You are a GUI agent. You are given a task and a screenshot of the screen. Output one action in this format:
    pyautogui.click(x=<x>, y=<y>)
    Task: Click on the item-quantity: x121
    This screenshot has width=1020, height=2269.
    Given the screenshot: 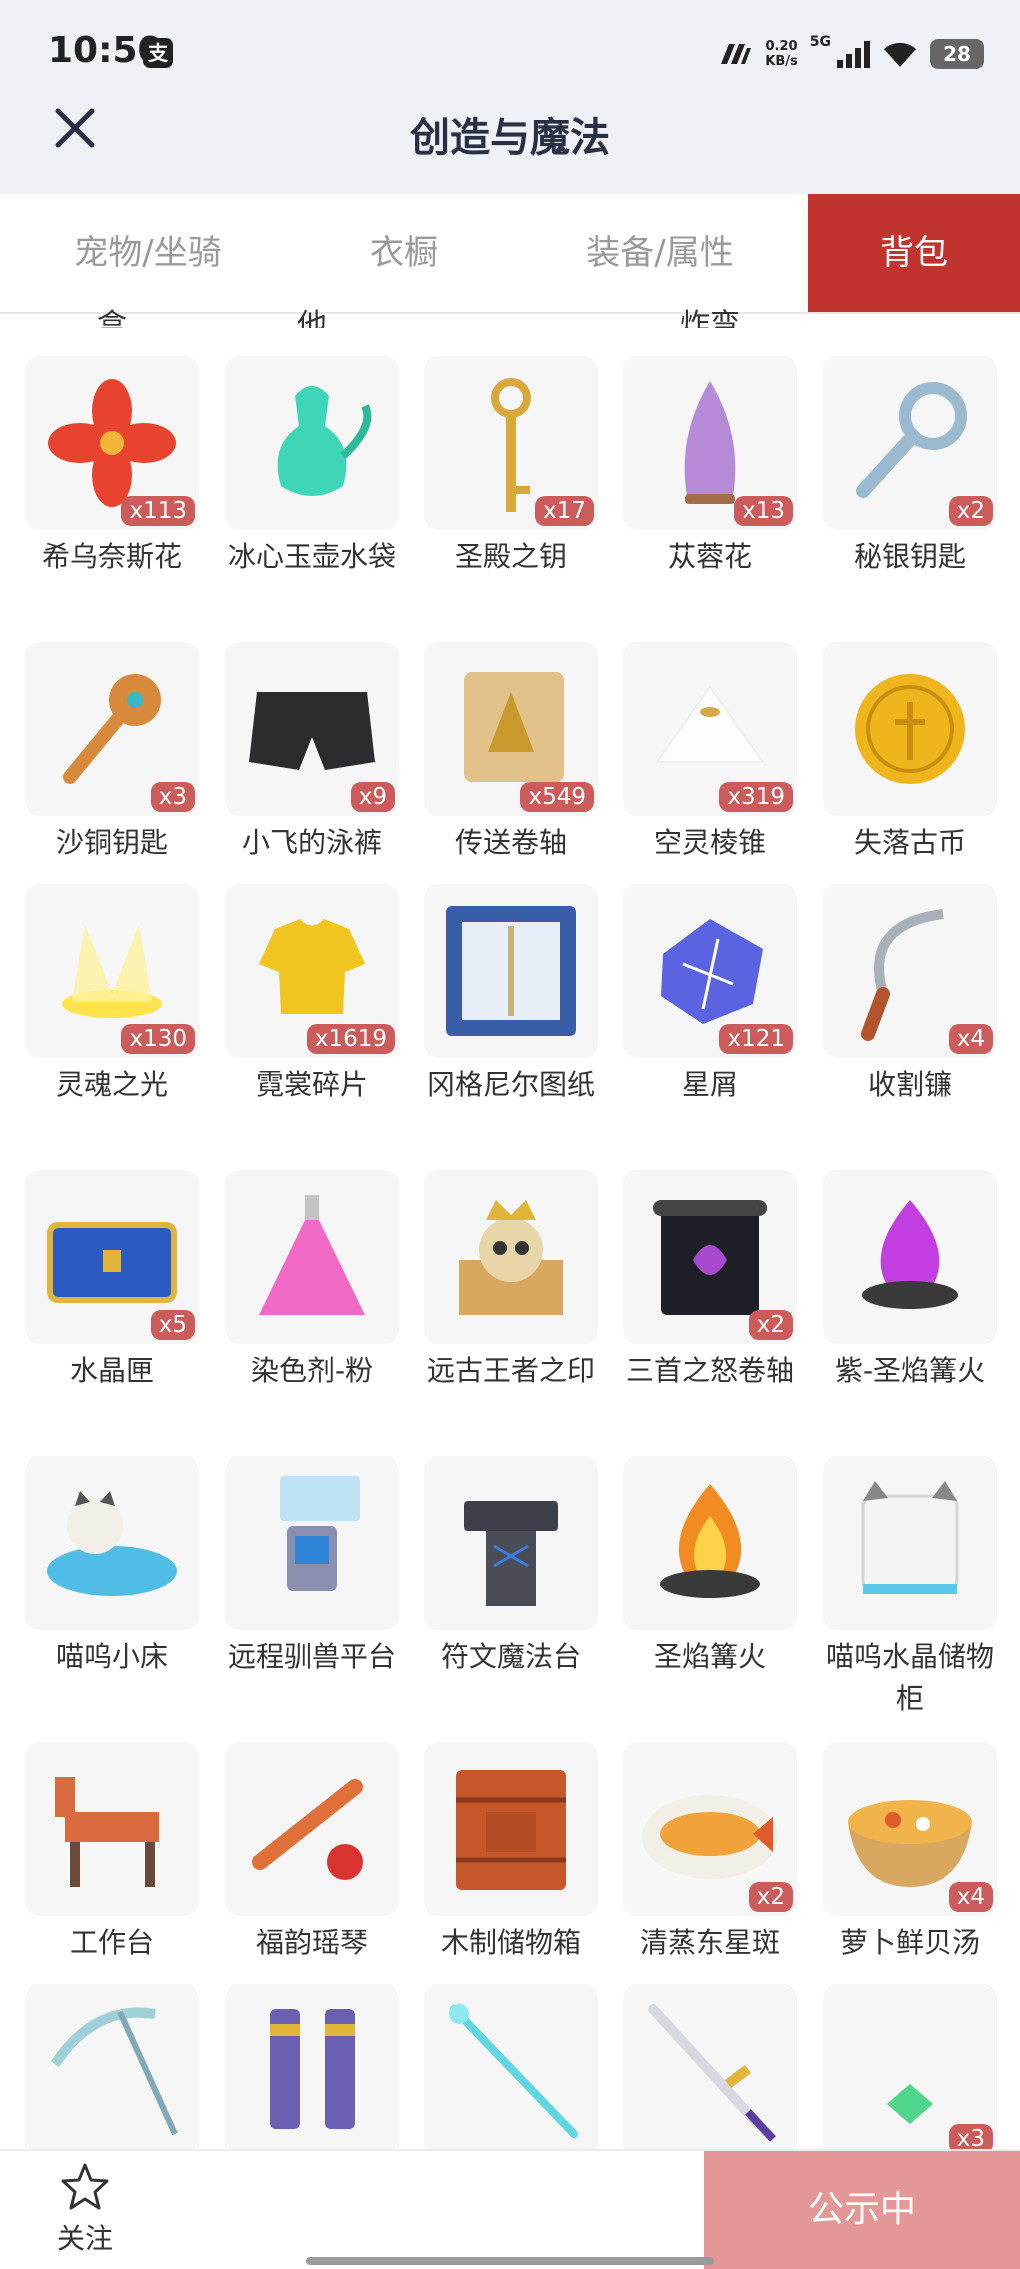 What is the action you would take?
    pyautogui.click(x=756, y=1039)
    